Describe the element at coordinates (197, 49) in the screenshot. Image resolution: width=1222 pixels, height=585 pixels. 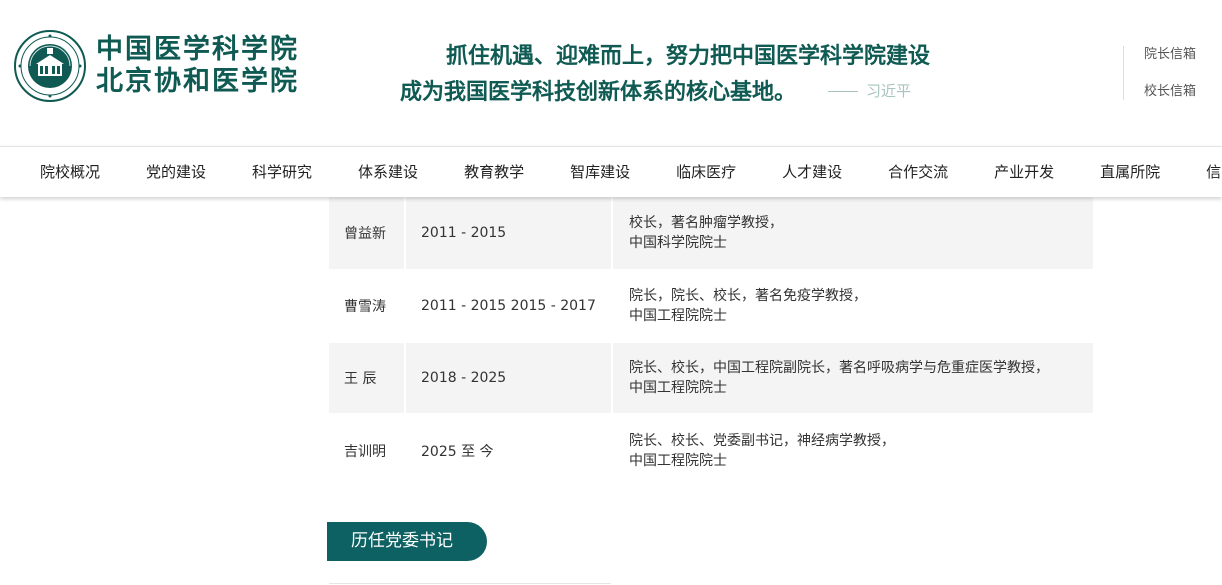
I see `logo-name-cams: 中国医学科学院` at that location.